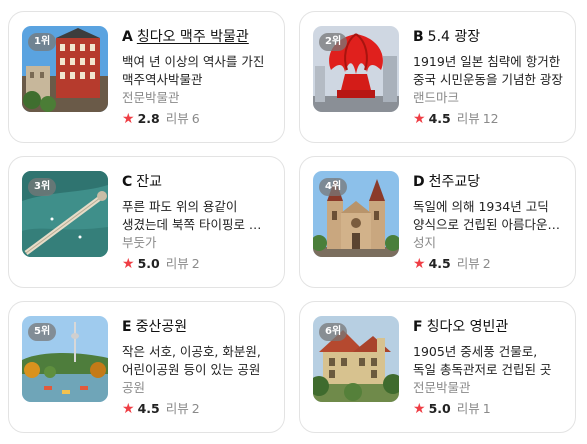 This screenshot has height=444, width=587. What do you see at coordinates (356, 69) in the screenshot?
I see `place-thumbnail: 2위` at bounding box center [356, 69].